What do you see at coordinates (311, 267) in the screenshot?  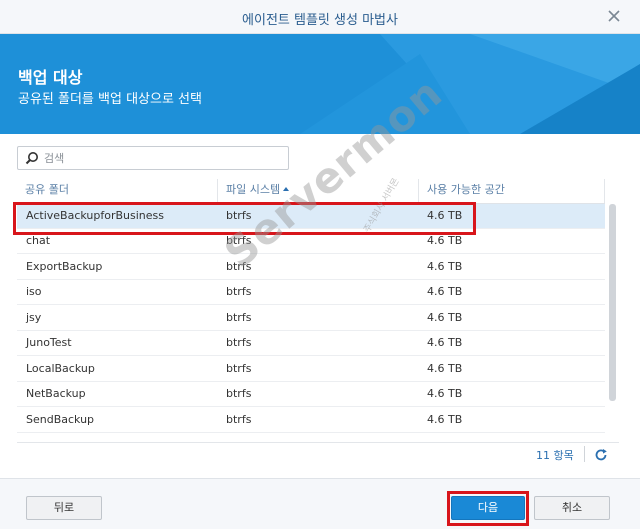 I see `table-row: ExportBackup btrfs 4.6 TB` at bounding box center [311, 267].